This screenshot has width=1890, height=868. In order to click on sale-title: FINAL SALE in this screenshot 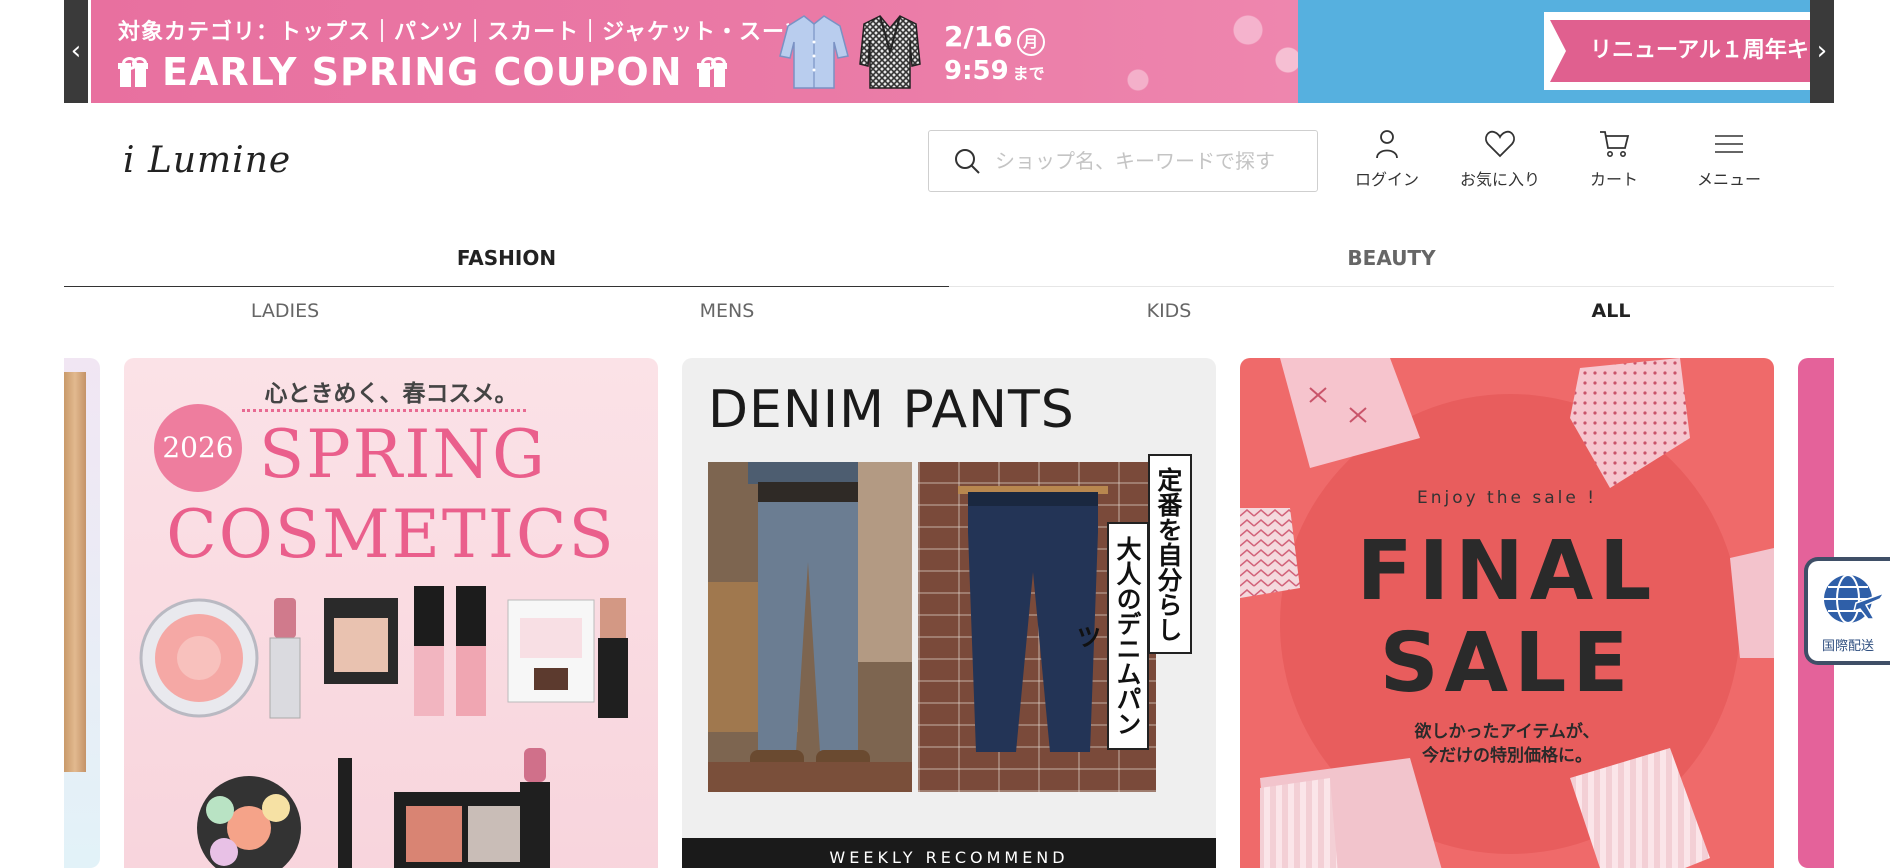, I will do `click(1507, 618)`.